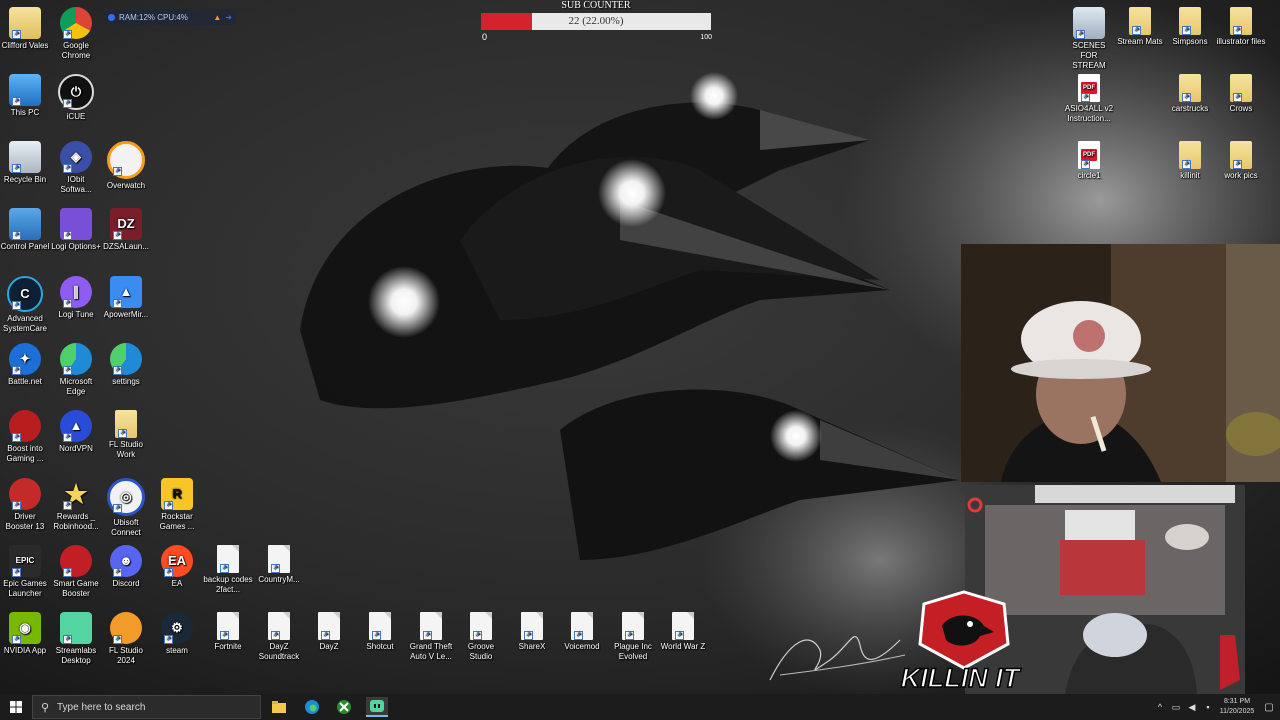 The image size is (1280, 720). Describe the element at coordinates (146, 707) in the screenshot. I see `taskbar-search-box: ⚲ Type here to search` at that location.